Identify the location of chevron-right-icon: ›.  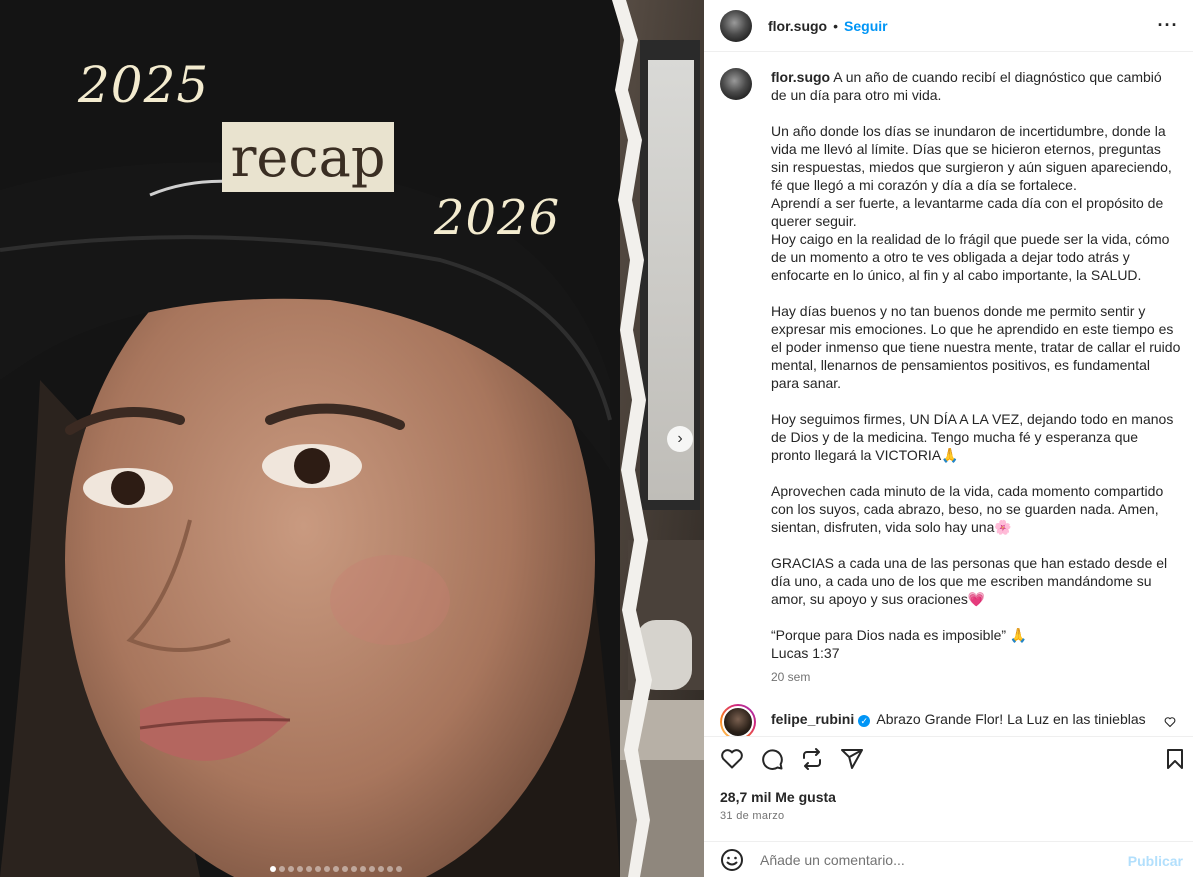
(680, 438).